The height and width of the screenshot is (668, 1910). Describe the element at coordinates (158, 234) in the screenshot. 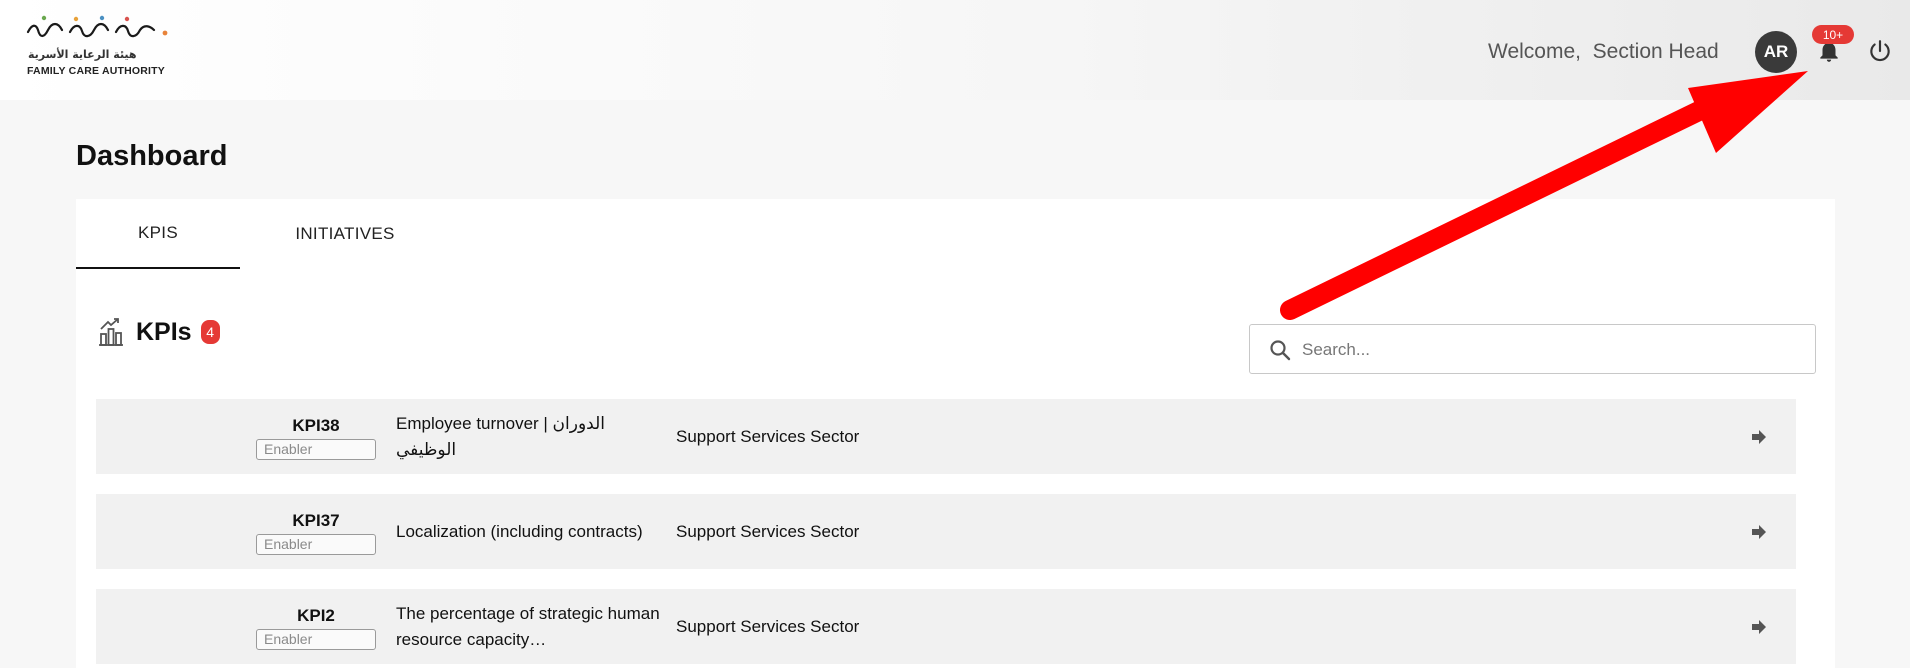

I see `tab-kpis: KPIS` at that location.